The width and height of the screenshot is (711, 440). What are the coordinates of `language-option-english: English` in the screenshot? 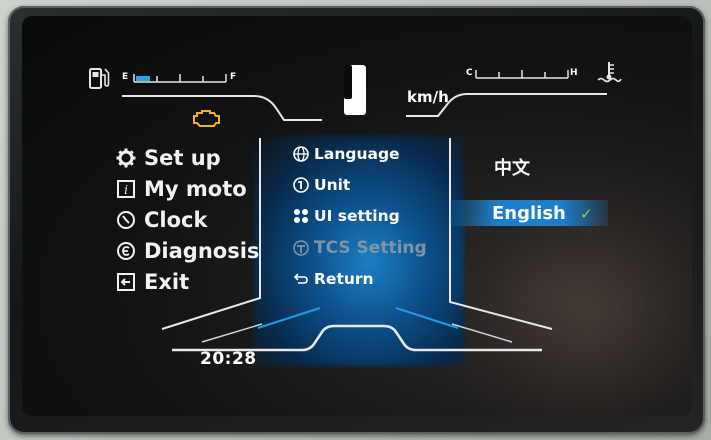 It's located at (529, 213).